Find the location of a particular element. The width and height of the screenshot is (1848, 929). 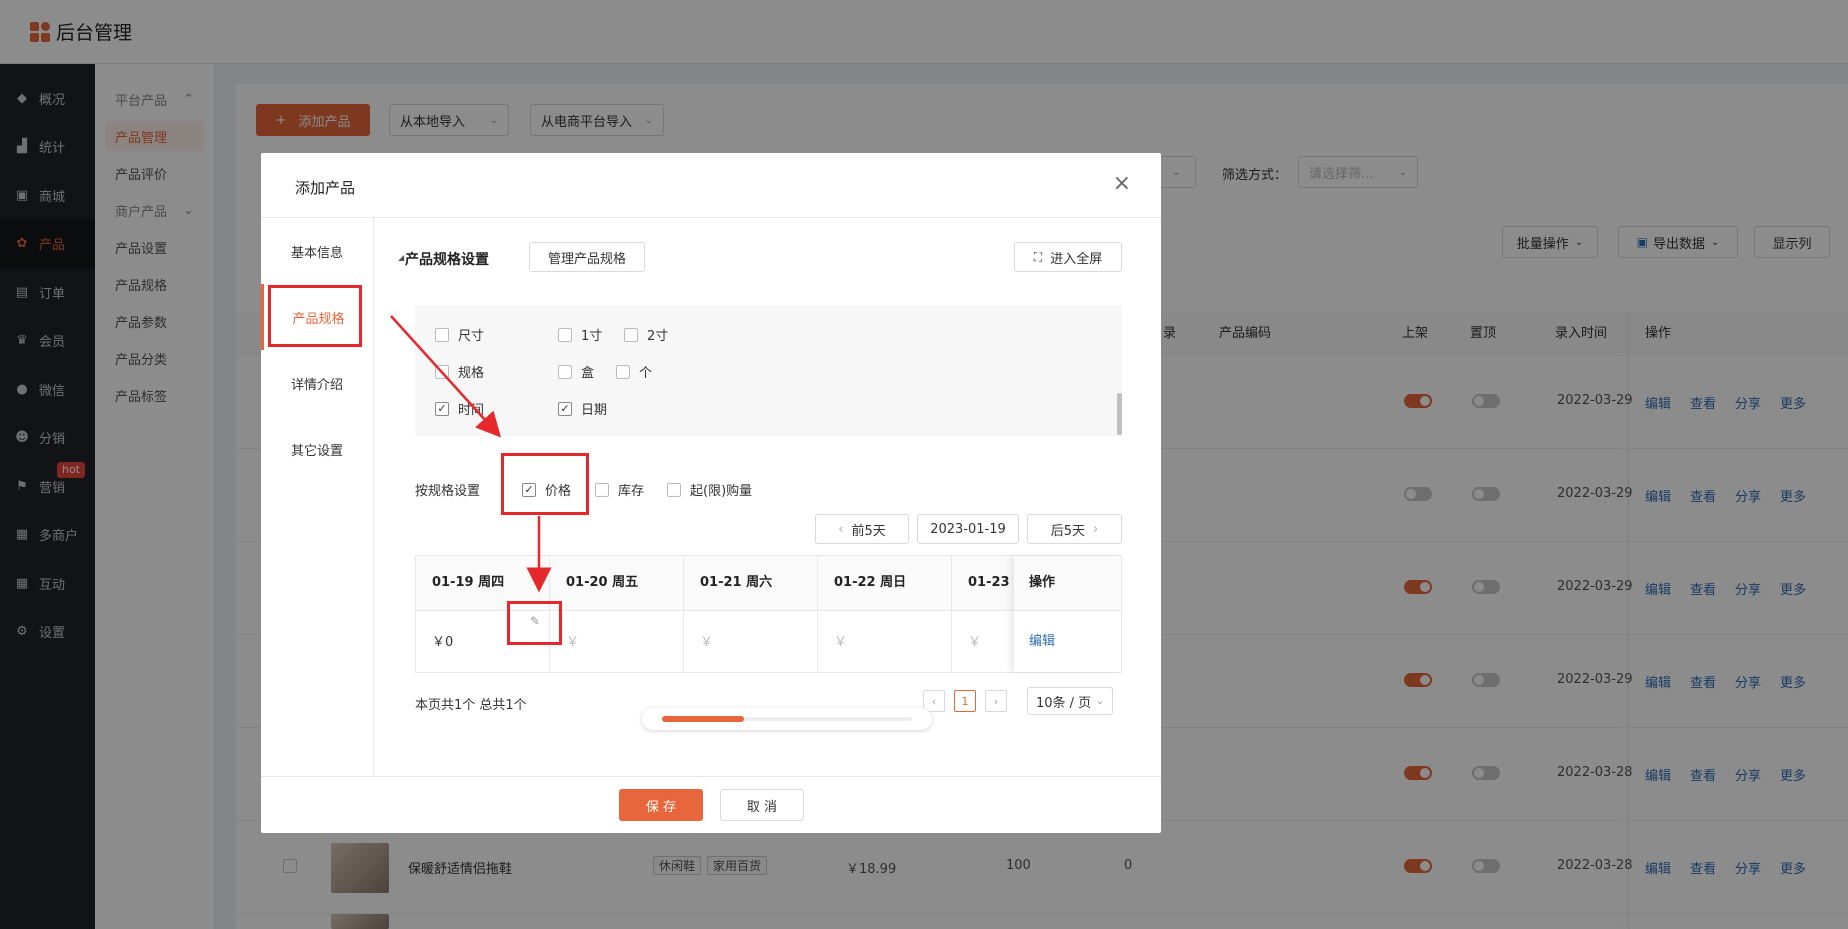

arrow-to-price-checkbox is located at coordinates (446, 376).